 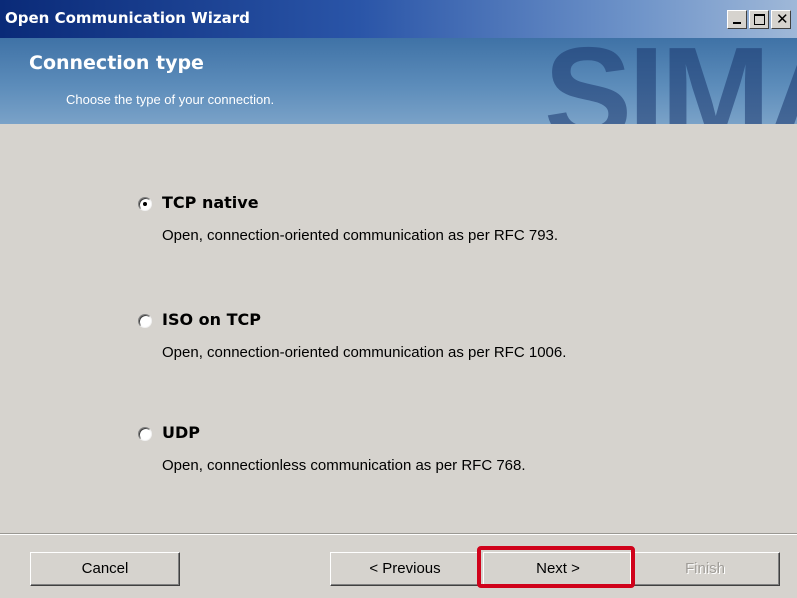 What do you see at coordinates (405, 569) in the screenshot?
I see `previous-button: < Previous` at bounding box center [405, 569].